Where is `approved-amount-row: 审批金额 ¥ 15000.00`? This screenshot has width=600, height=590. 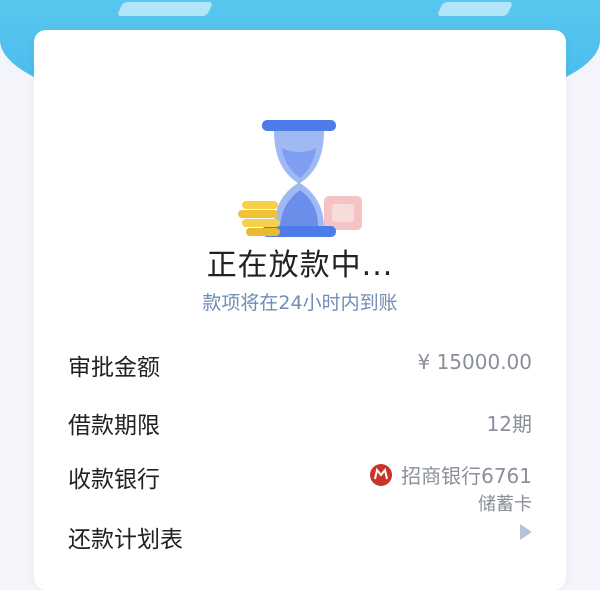
approved-amount-row: 审批金额 ¥ 15000.00 is located at coordinates (300, 364).